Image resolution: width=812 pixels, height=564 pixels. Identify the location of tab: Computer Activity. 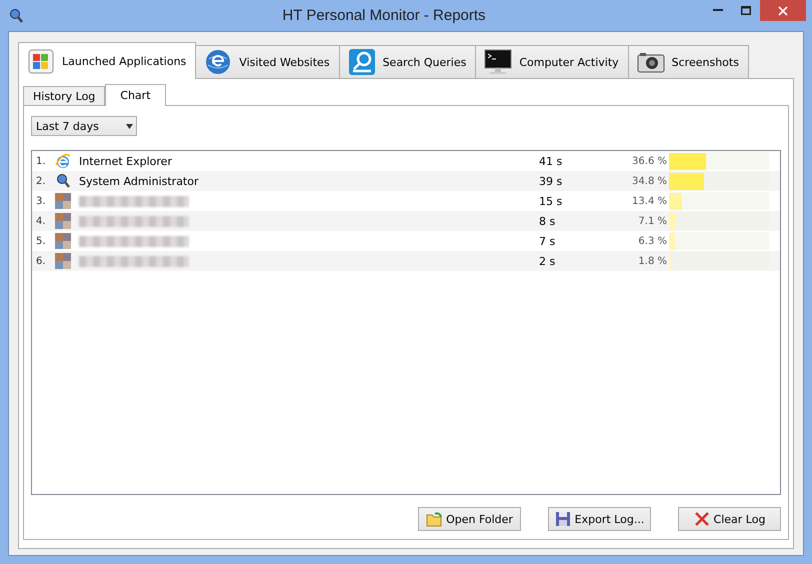
(552, 61).